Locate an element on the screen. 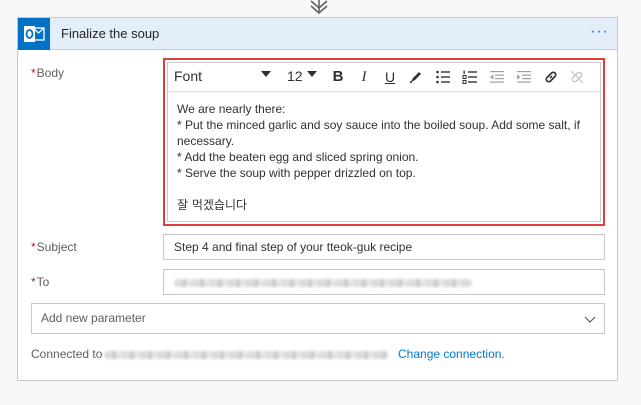 The height and width of the screenshot is (405, 641). outdent-icon is located at coordinates (497, 77).